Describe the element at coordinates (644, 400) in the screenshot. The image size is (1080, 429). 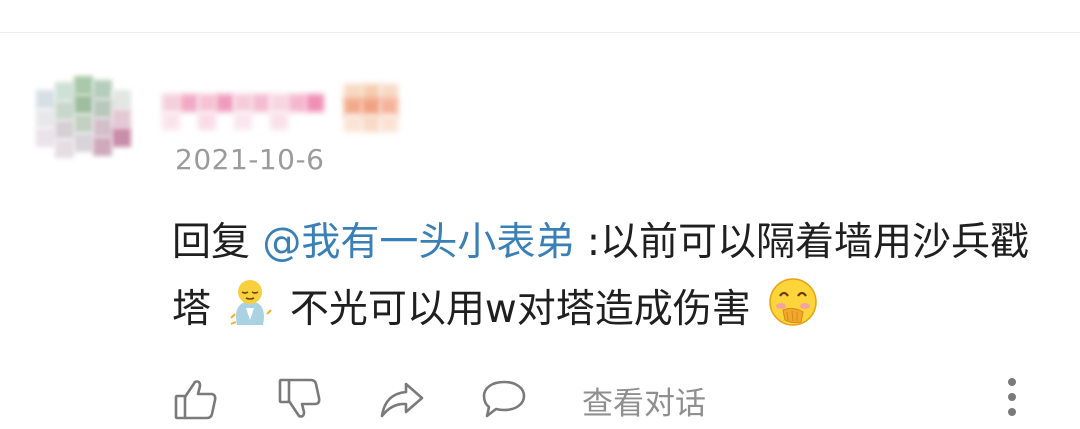
I see `view-conversation-button: 查看对话` at that location.